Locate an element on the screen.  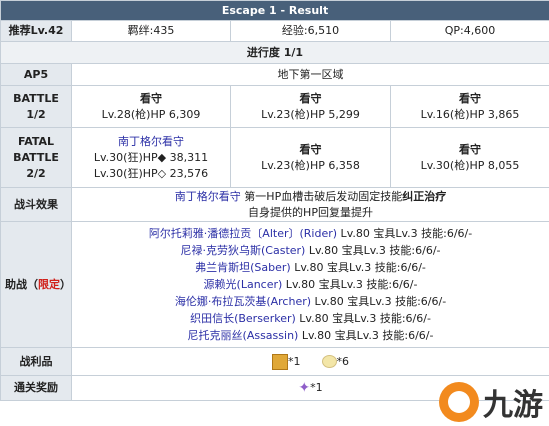
effect-label: 战斗效果 is located at coordinates (36, 204).